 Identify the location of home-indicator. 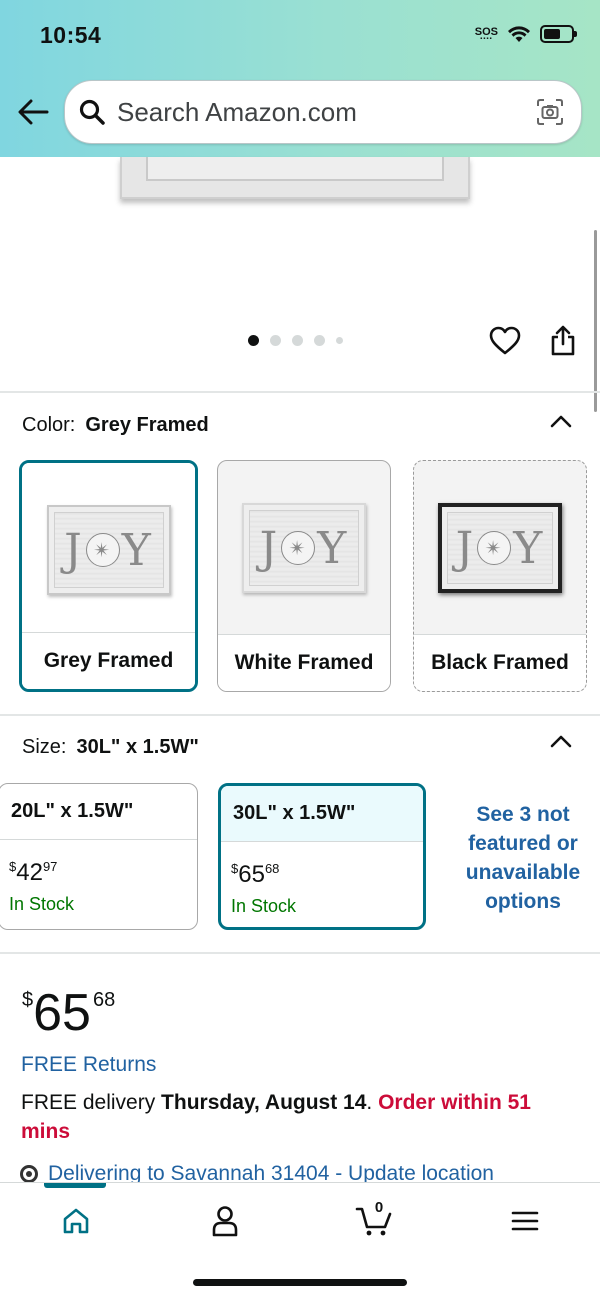
(300, 1282).